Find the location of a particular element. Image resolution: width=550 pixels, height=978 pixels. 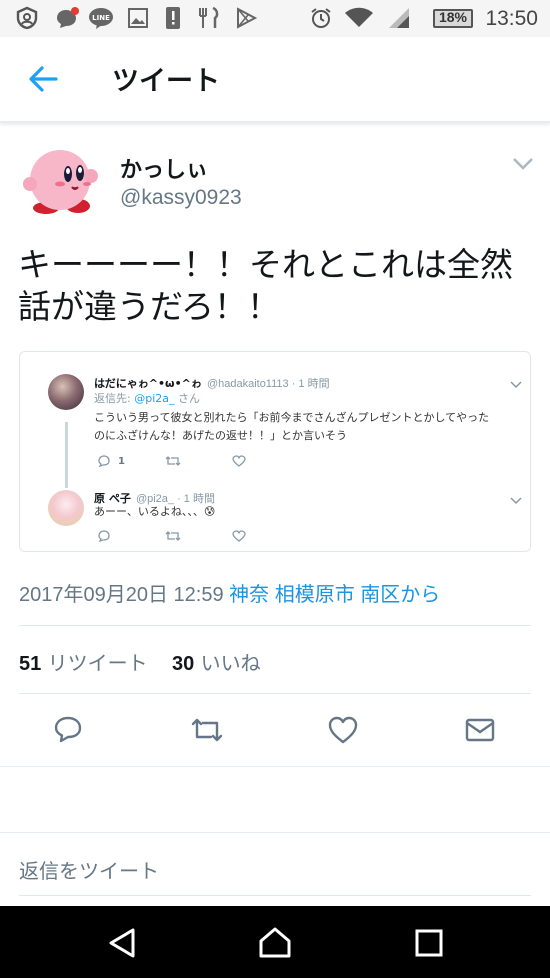

chevron-down-icon is located at coordinates (523, 163).